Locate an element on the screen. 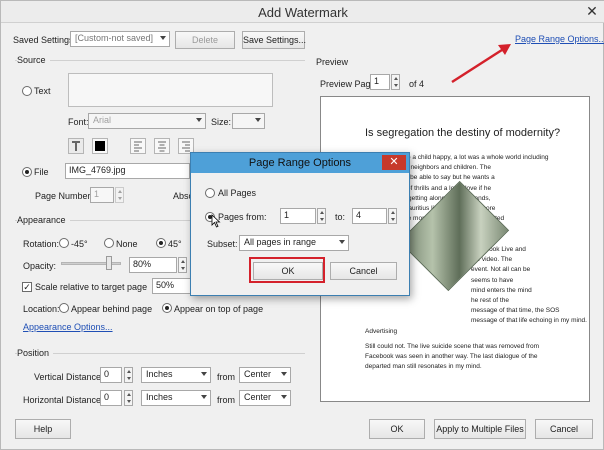  dialog-close-icon: ✕ is located at coordinates (394, 162).